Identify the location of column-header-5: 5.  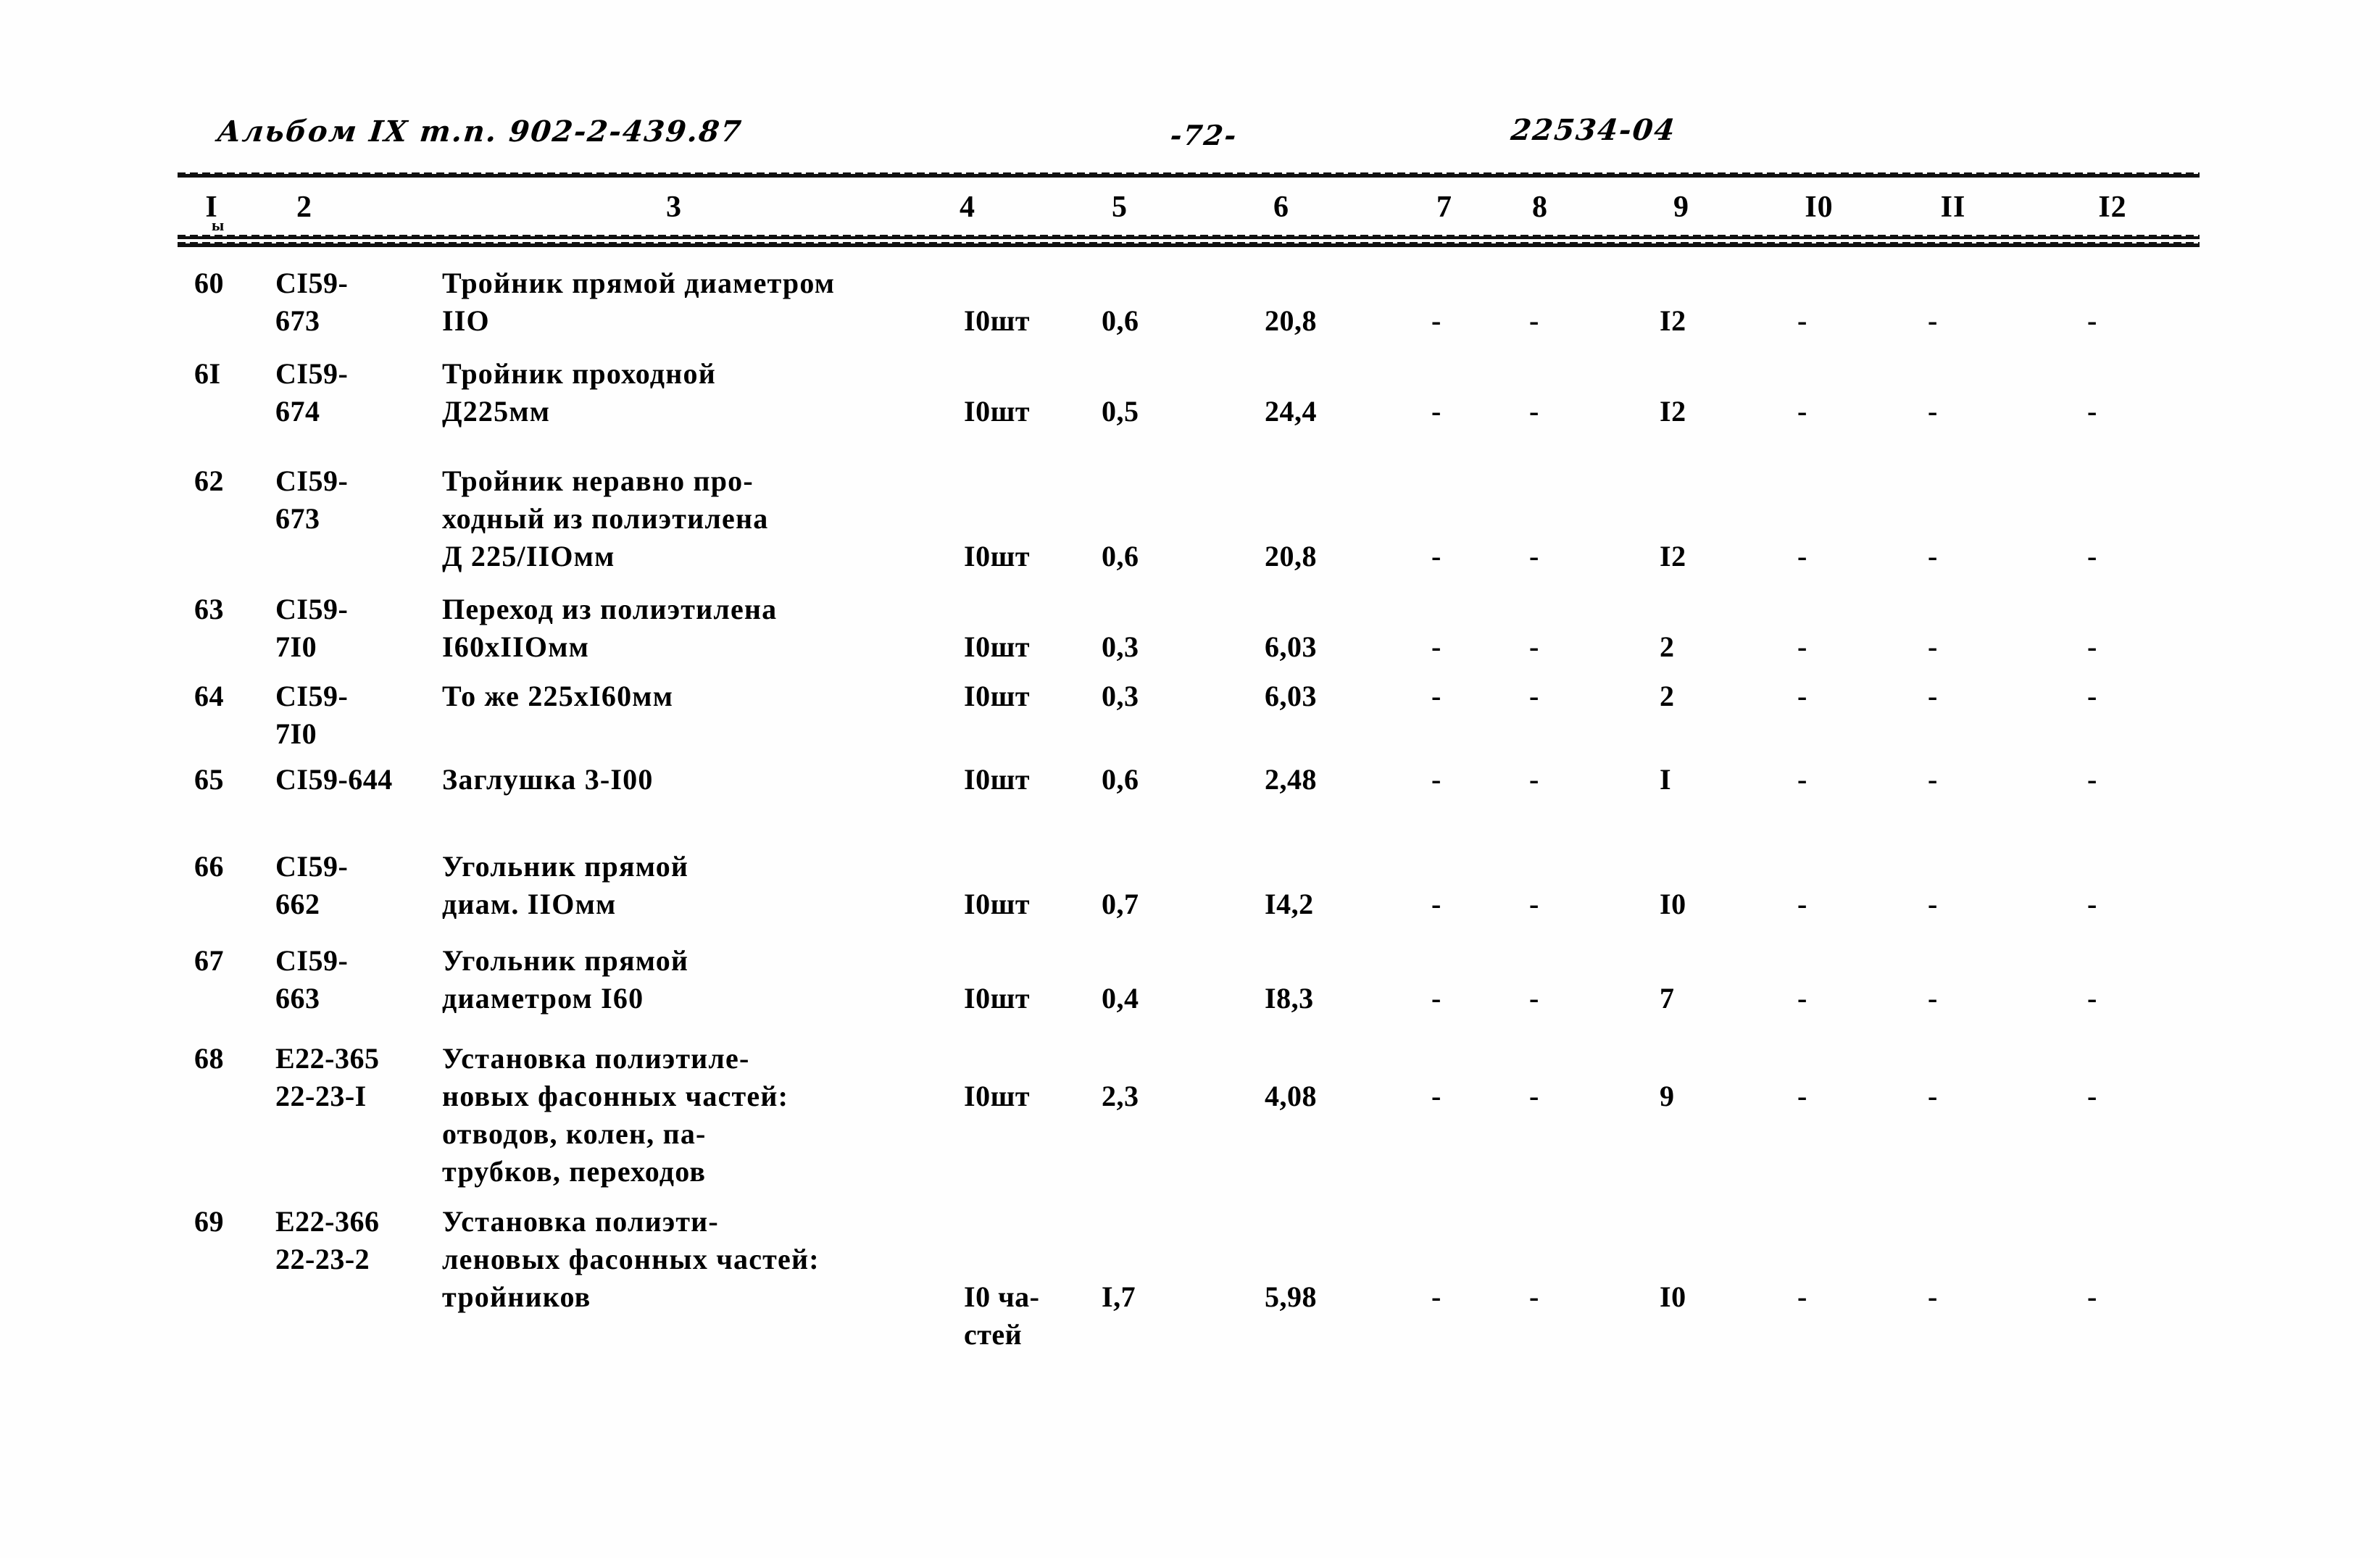
(1120, 207).